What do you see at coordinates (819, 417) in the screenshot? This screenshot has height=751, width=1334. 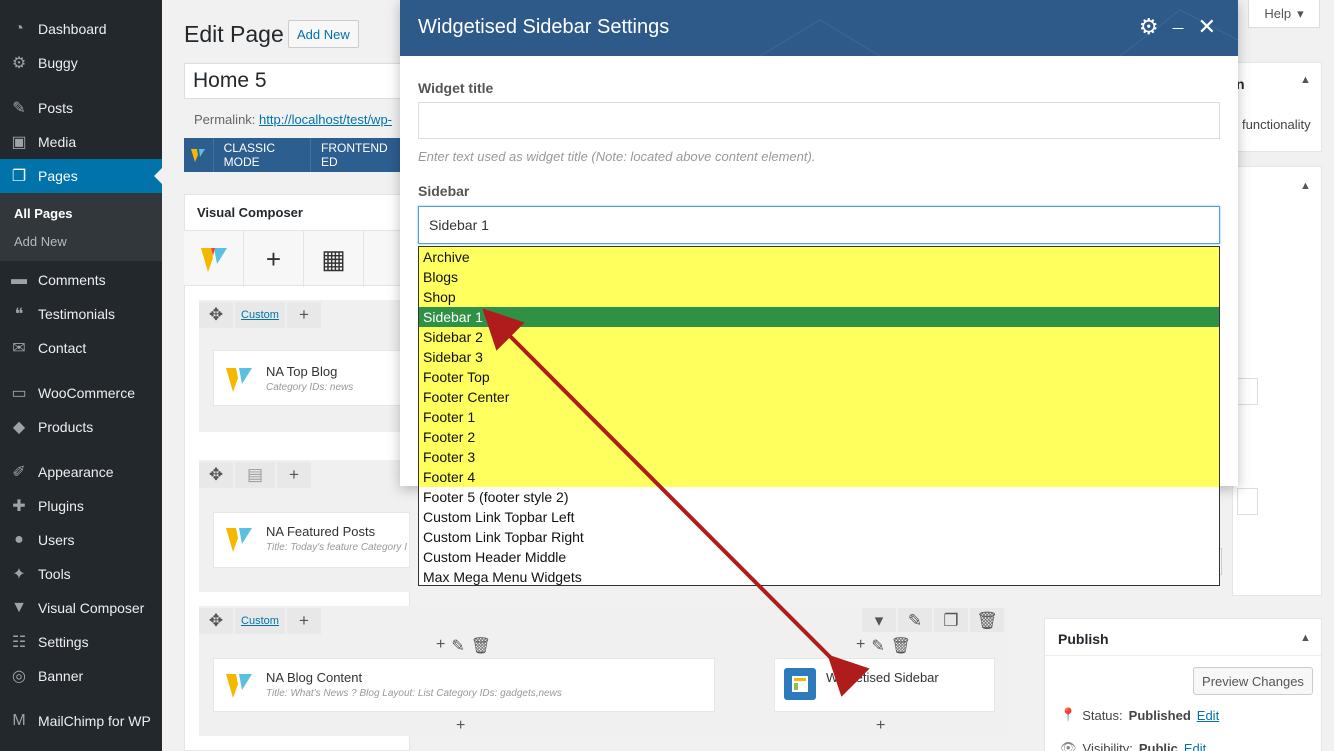 I see `dropdown-option: Footer 1` at bounding box center [819, 417].